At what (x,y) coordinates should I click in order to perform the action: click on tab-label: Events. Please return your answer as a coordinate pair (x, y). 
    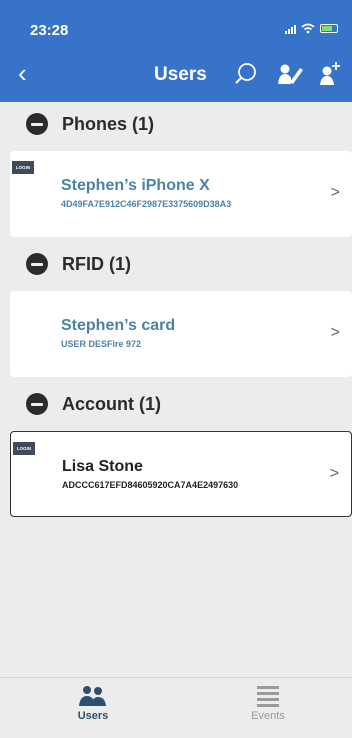
    Looking at the image, I should click on (268, 716).